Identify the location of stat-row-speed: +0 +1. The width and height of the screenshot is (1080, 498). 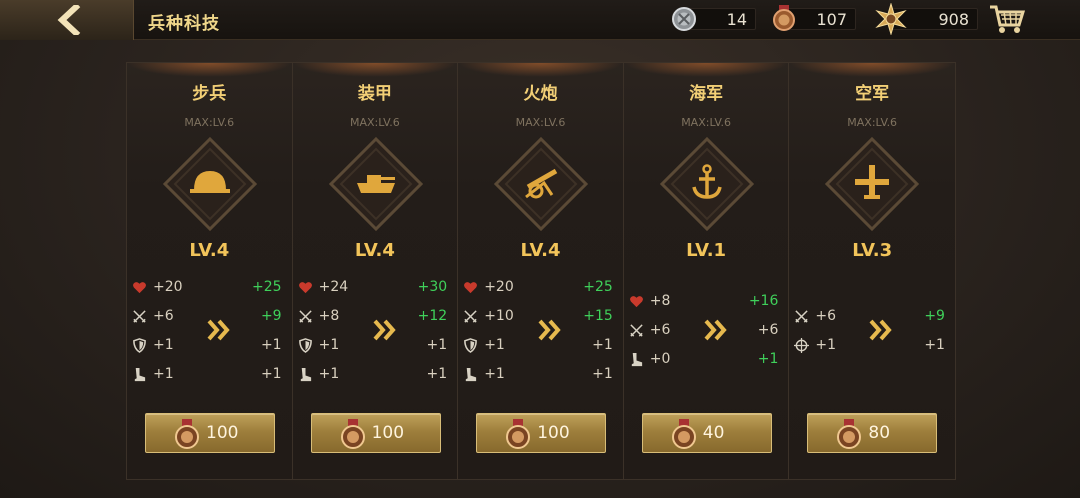
(706, 360).